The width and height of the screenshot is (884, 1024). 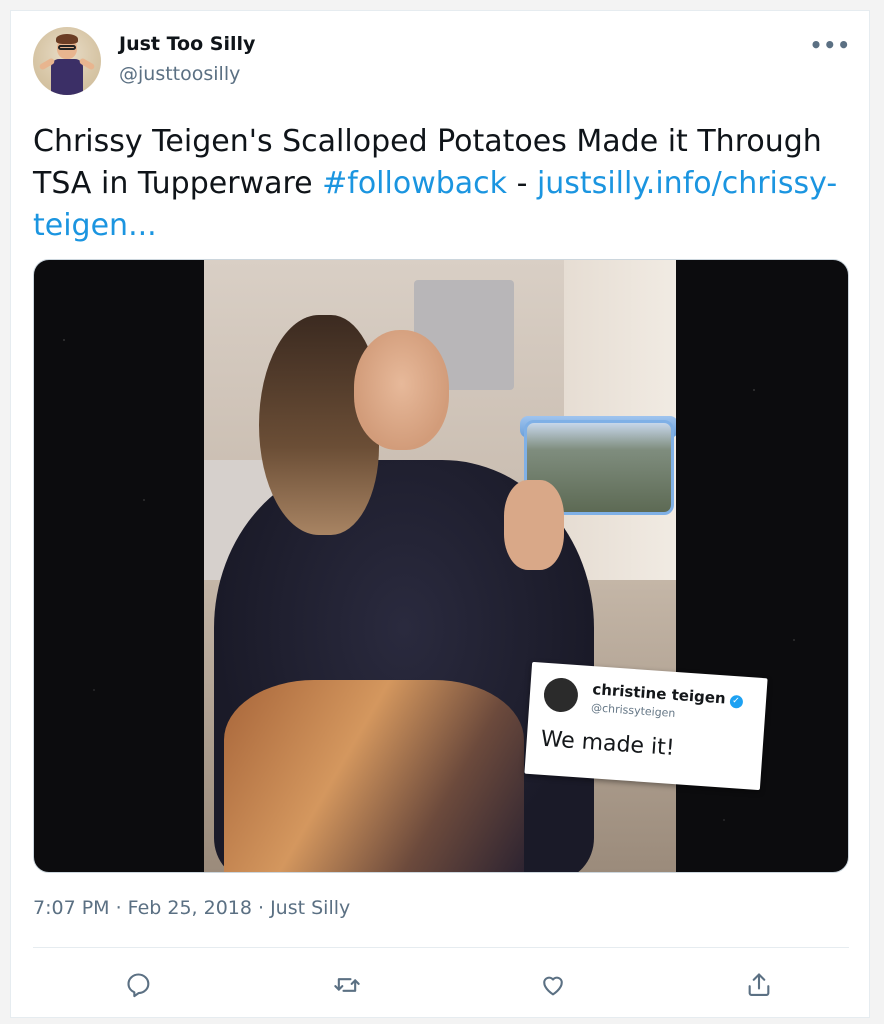 I want to click on embedded-avatar, so click(x=561, y=695).